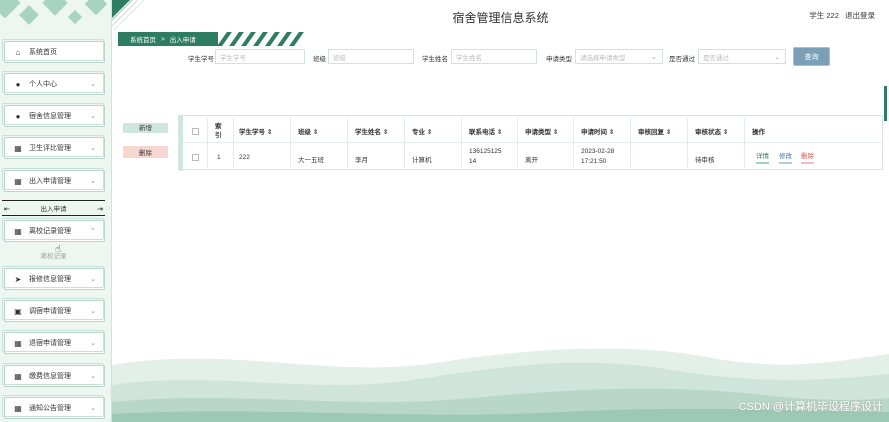 The height and width of the screenshot is (422, 889). What do you see at coordinates (50, 148) in the screenshot?
I see `sidebar-item-label: 卫生评比管理` at bounding box center [50, 148].